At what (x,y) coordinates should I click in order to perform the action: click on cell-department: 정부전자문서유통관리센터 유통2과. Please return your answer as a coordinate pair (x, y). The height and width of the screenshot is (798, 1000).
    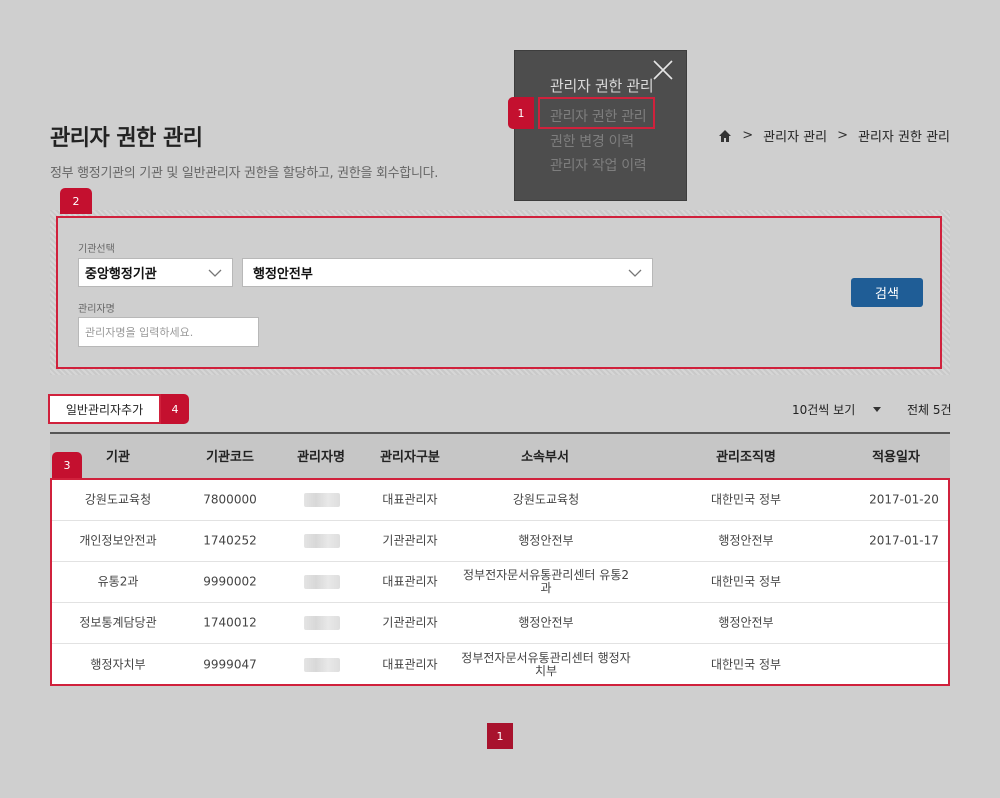
    Looking at the image, I should click on (545, 581).